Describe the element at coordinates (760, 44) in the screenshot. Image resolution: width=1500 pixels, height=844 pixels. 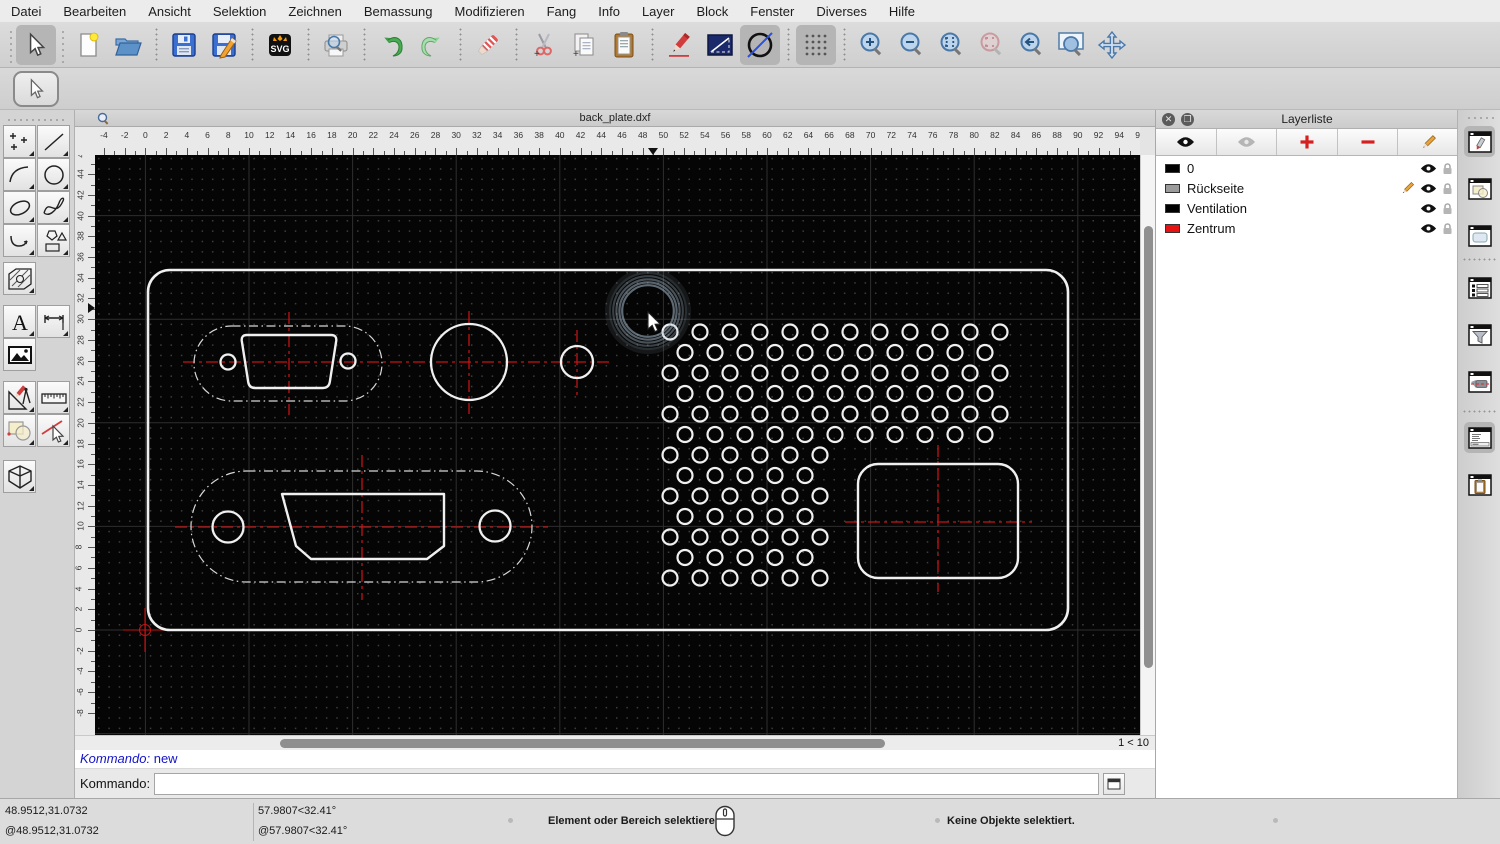
I see `circle-tool-button` at that location.